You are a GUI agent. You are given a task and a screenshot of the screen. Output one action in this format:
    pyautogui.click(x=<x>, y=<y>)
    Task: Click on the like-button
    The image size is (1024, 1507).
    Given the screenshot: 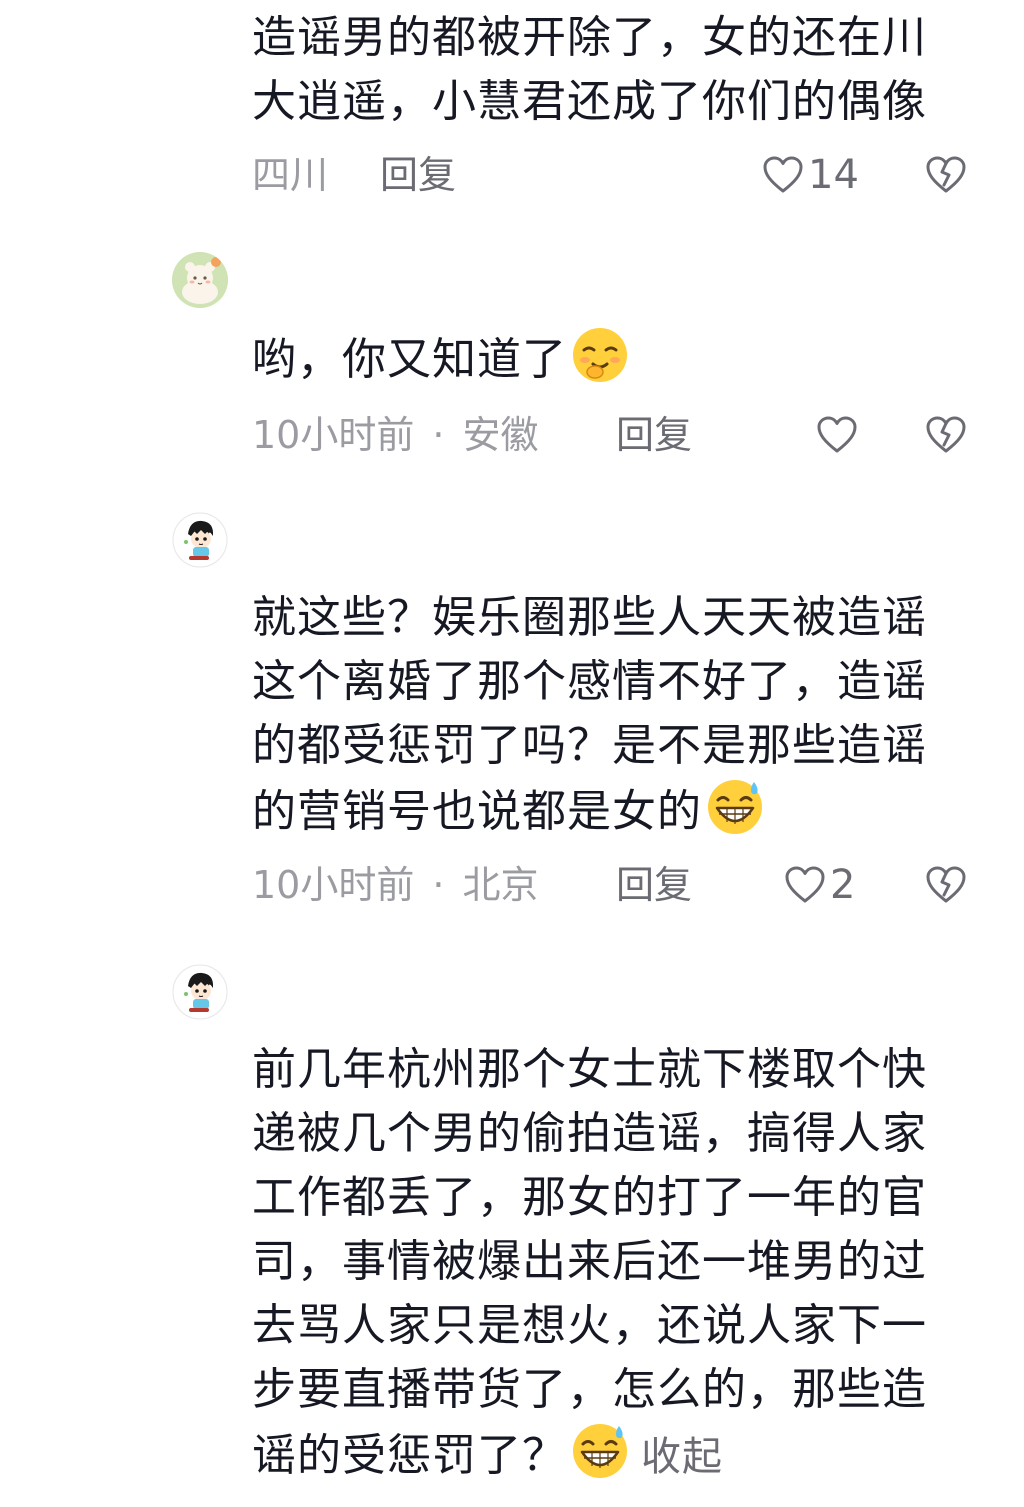 What is the action you would take?
    pyautogui.click(x=839, y=435)
    